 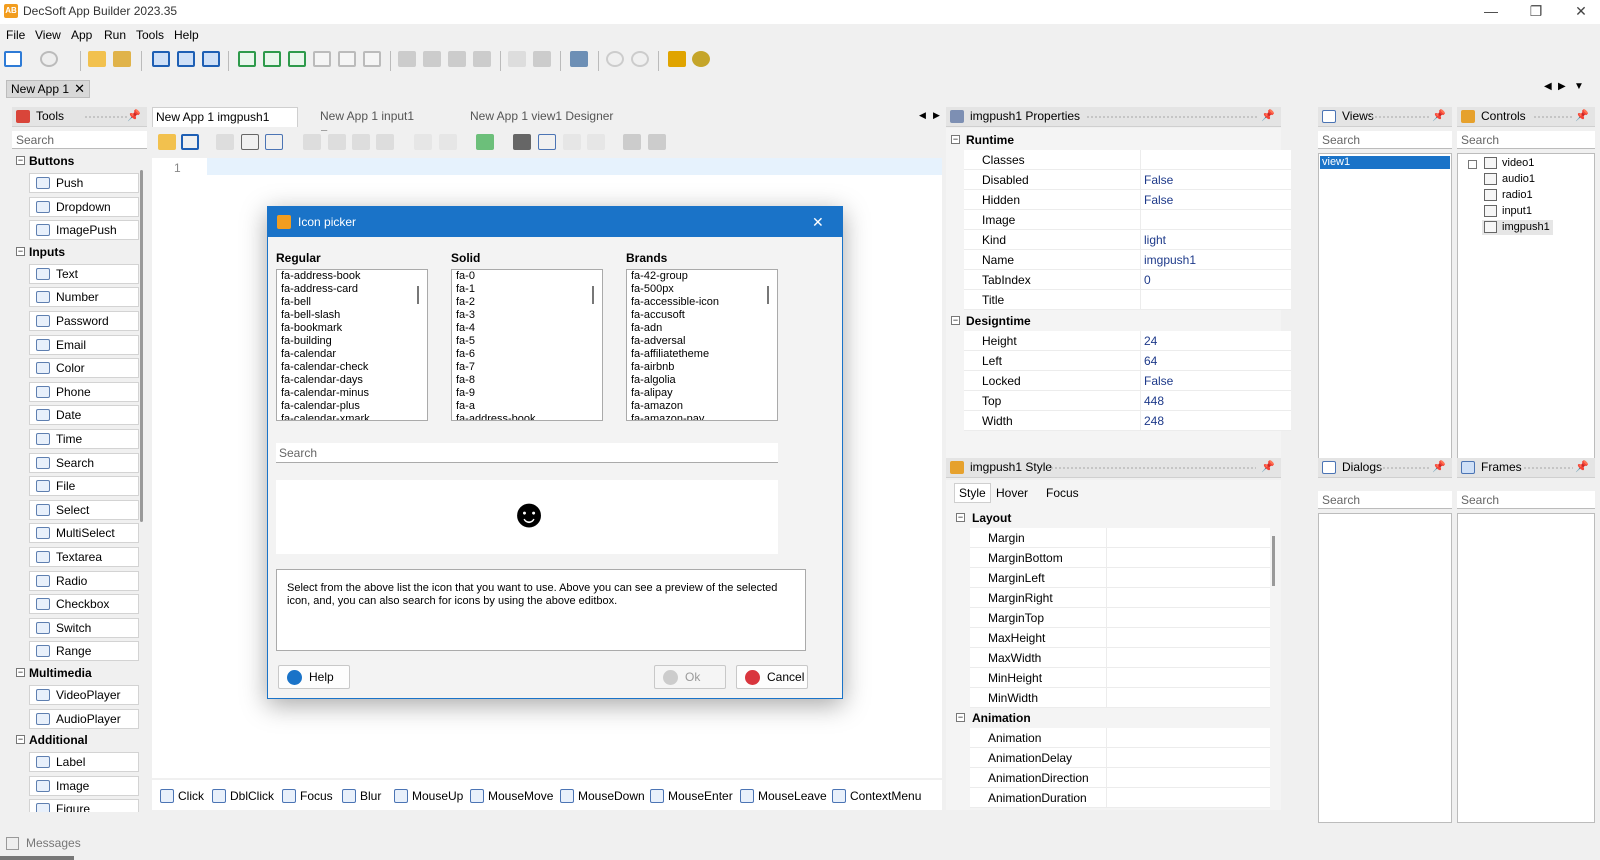 What do you see at coordinates (48, 35) in the screenshot?
I see `menu-view: View` at bounding box center [48, 35].